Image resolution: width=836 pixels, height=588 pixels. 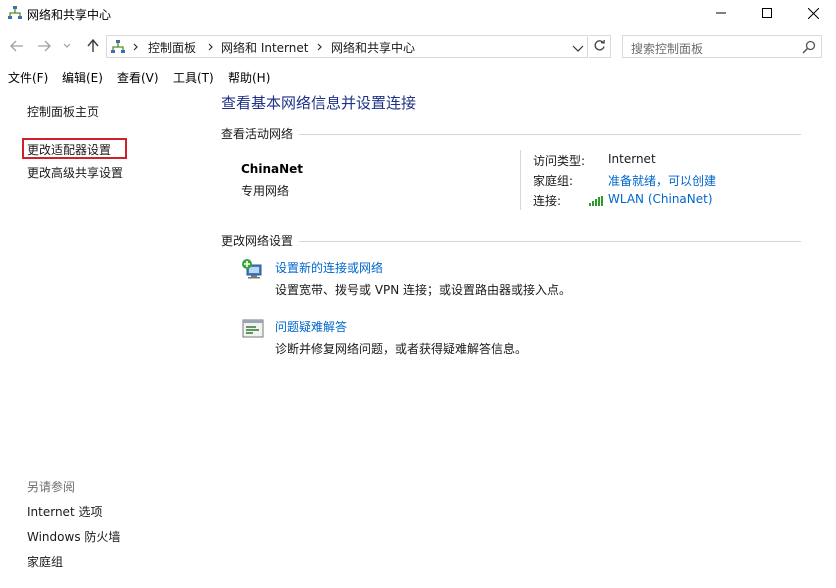 What do you see at coordinates (559, 161) in the screenshot?
I see `access-type-label: 访问类型:` at bounding box center [559, 161].